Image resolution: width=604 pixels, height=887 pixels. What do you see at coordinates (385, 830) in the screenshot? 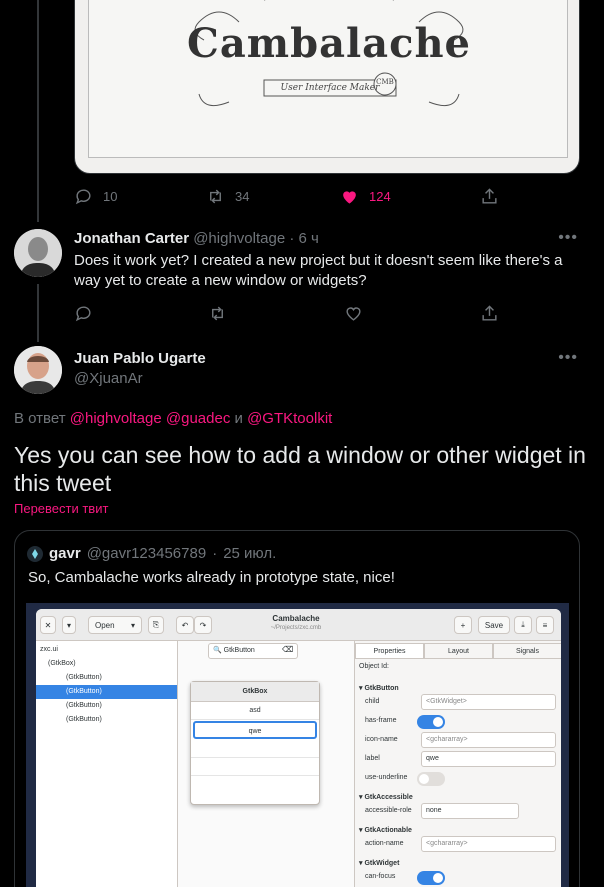
I see `section-title: ▾ GtkActionable` at bounding box center [385, 830].